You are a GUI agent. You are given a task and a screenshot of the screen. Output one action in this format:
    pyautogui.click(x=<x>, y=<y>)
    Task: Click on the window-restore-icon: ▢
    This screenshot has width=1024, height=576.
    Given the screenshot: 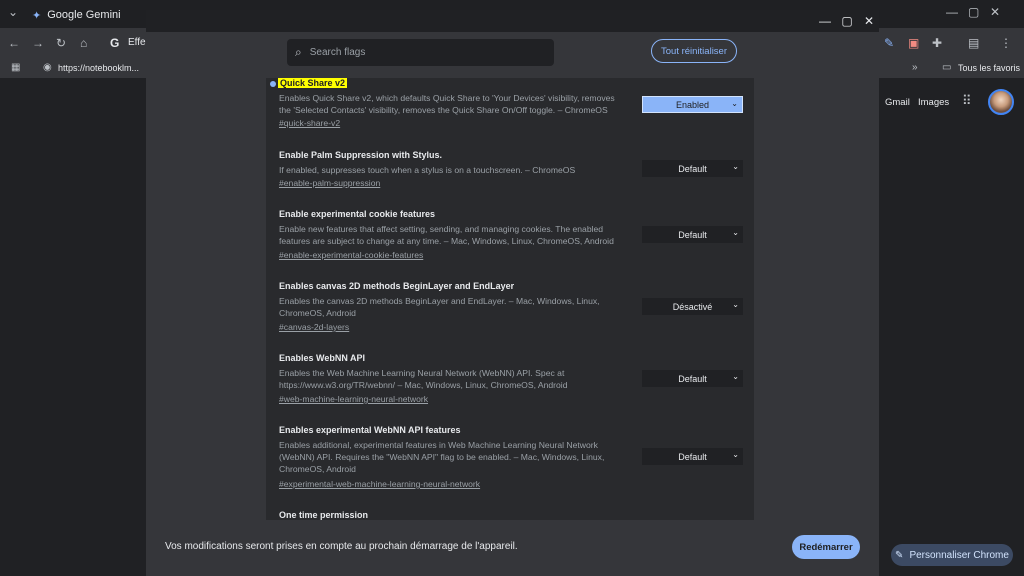 What is the action you would take?
    pyautogui.click(x=973, y=12)
    